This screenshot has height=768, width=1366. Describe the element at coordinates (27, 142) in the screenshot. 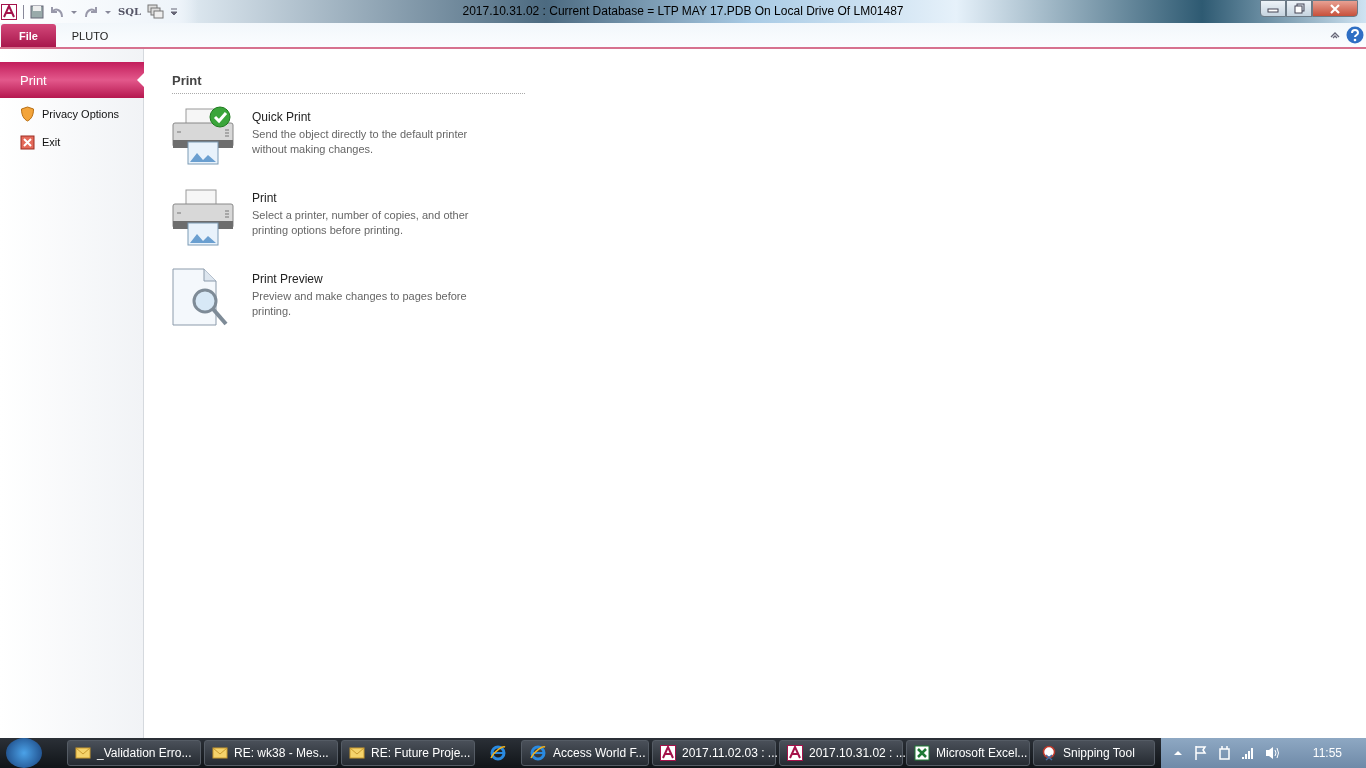

I see `exit-icon` at that location.